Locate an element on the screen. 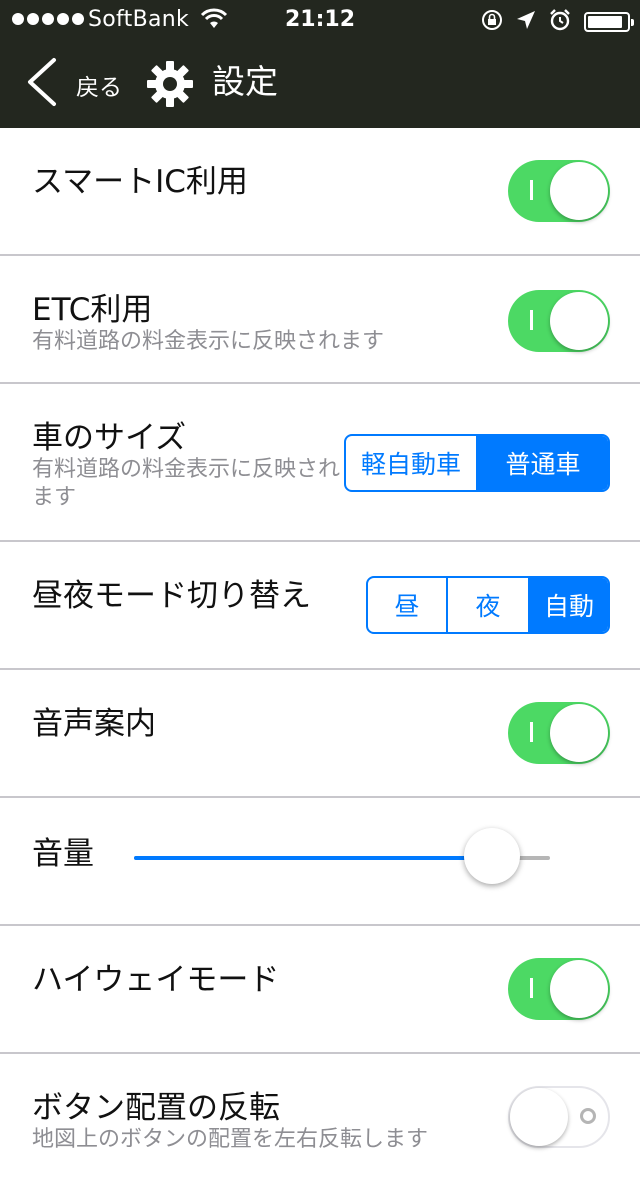 The height and width of the screenshot is (1182, 640). etc-toggle is located at coordinates (559, 321).